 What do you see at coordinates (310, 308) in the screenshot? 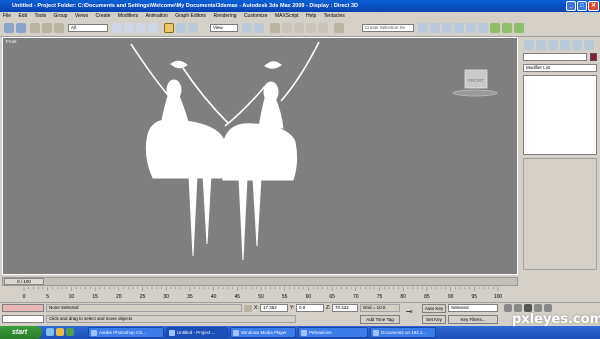
I see `y-coord-field: 0.0` at bounding box center [310, 308].